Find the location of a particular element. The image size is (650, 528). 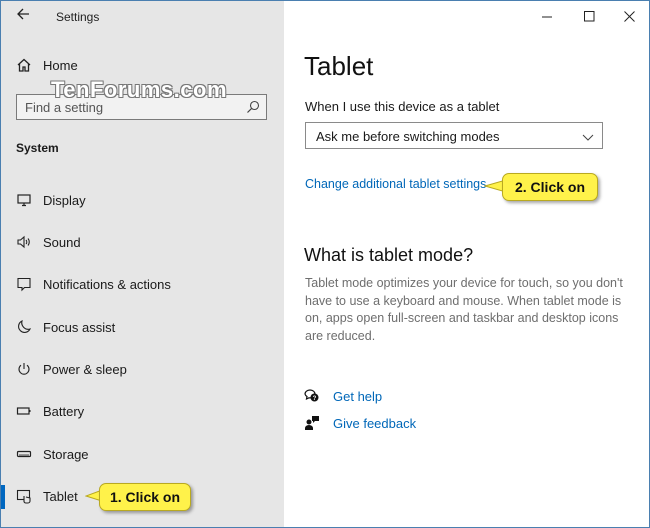

get-help-row: ? Get help is located at coordinates (343, 396).